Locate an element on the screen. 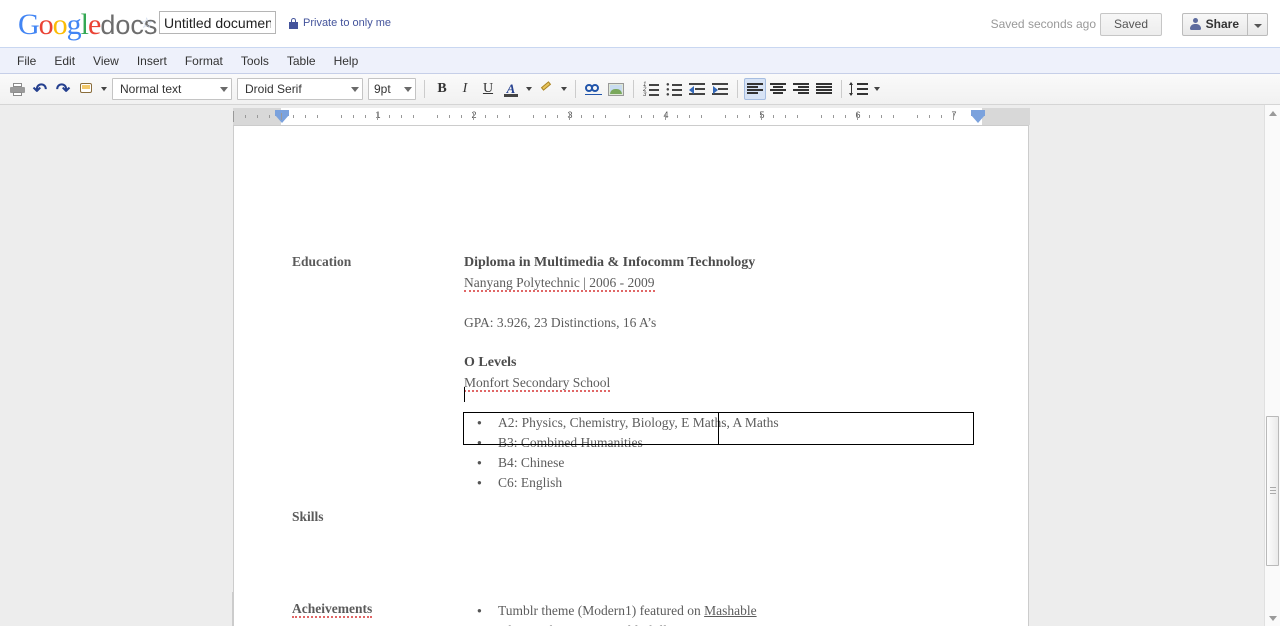 The image size is (1280, 629). printer-icon is located at coordinates (17, 89).